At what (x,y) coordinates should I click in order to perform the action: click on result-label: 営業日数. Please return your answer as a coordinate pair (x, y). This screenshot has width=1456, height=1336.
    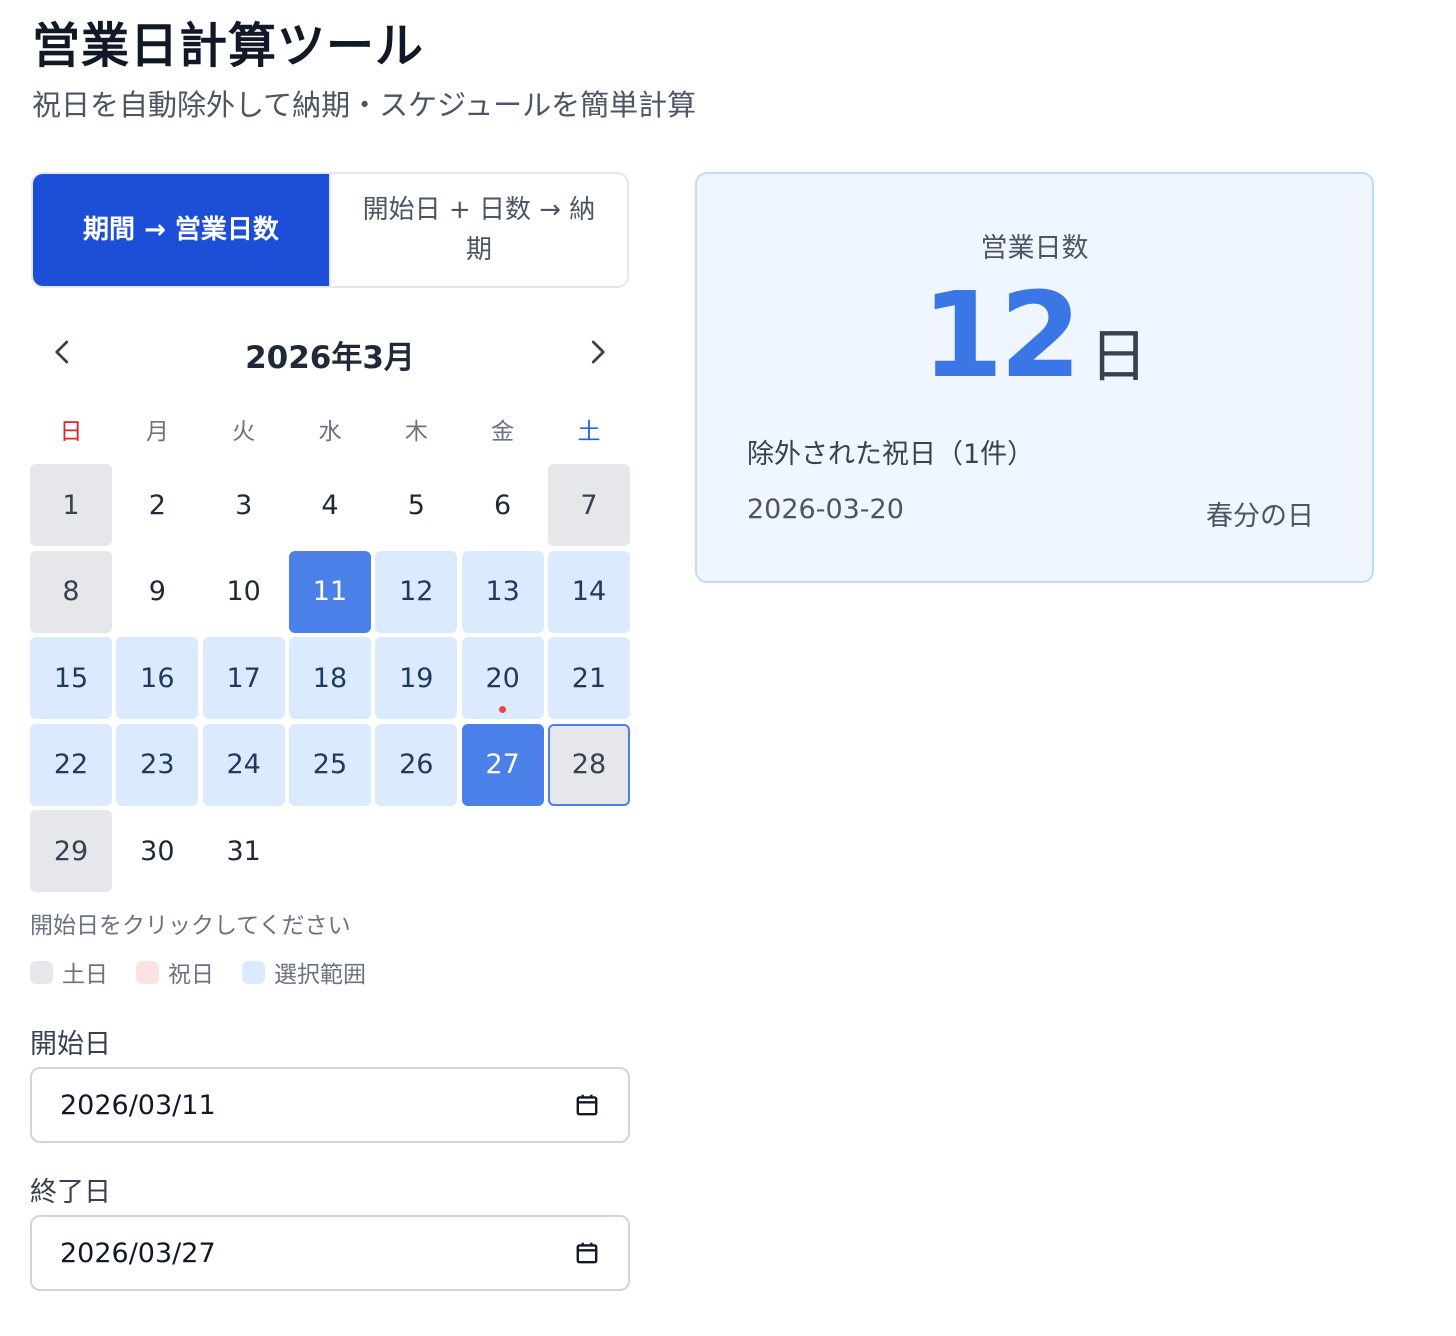
    Looking at the image, I should click on (1034, 248).